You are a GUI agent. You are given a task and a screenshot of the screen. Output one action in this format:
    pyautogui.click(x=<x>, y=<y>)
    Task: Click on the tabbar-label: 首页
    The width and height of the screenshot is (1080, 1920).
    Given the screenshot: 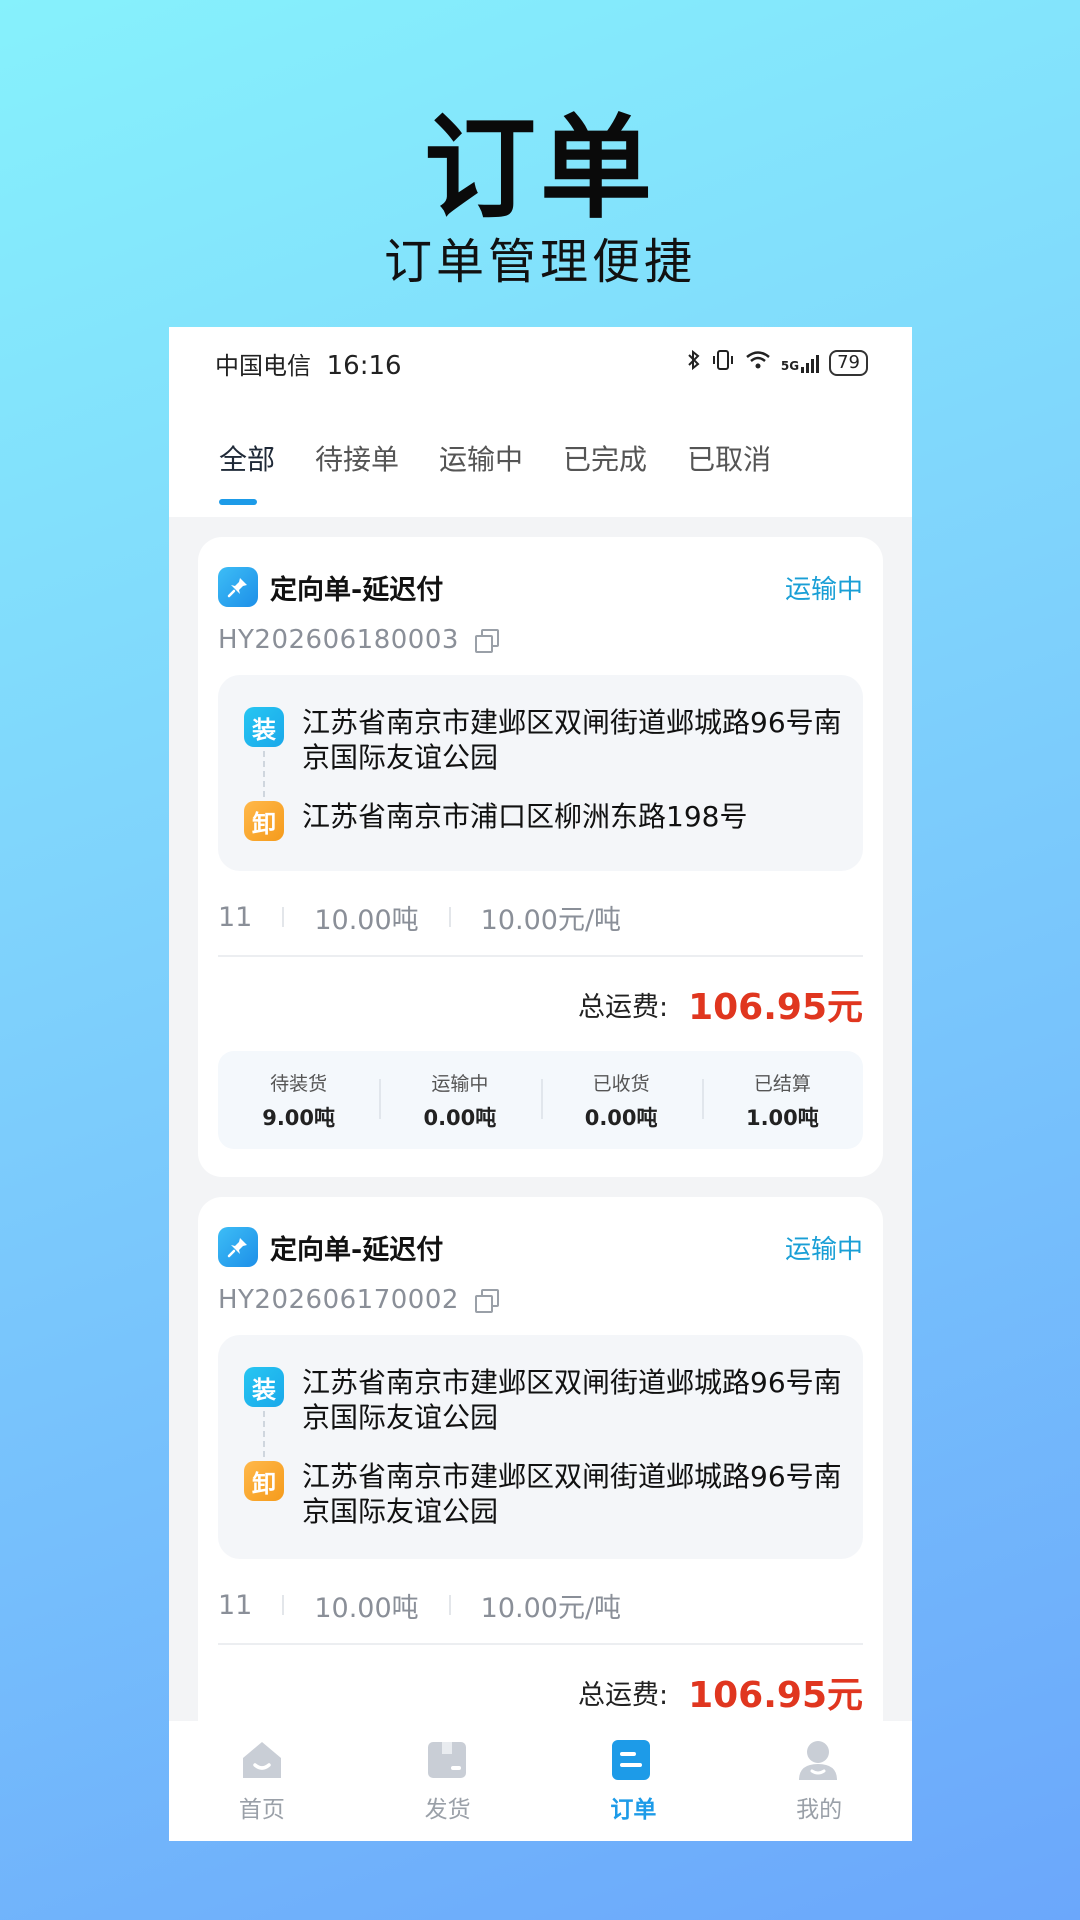 What is the action you would take?
    pyautogui.click(x=261, y=1810)
    